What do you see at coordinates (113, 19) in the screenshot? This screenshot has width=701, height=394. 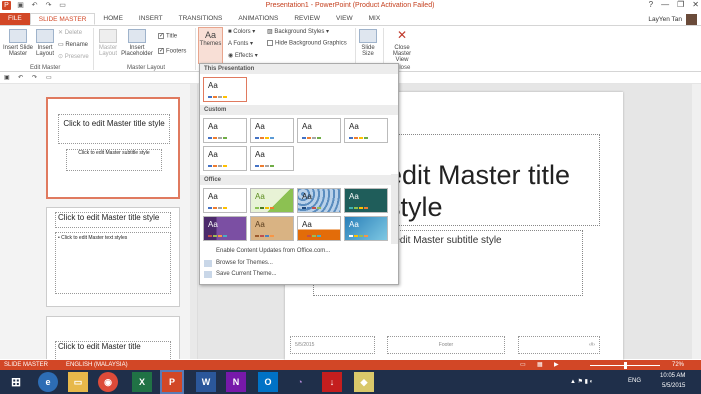 I see `tab-home: HOME` at bounding box center [113, 19].